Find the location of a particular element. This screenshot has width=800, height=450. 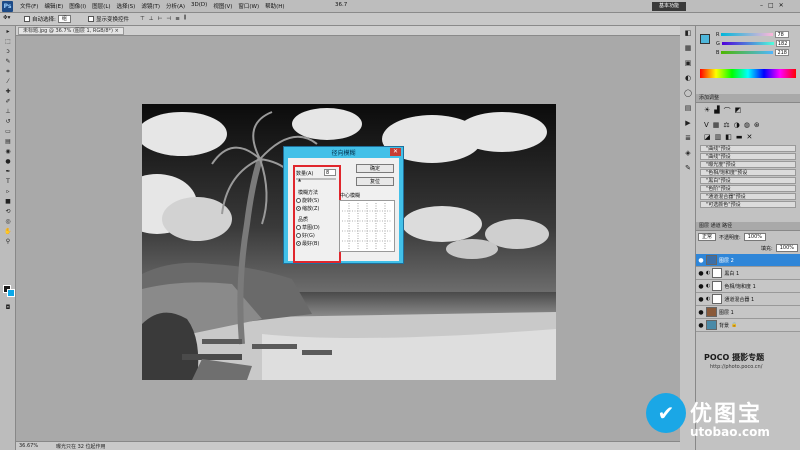

eyedropper-tool-icon: ⁄ is located at coordinates (8, 81).